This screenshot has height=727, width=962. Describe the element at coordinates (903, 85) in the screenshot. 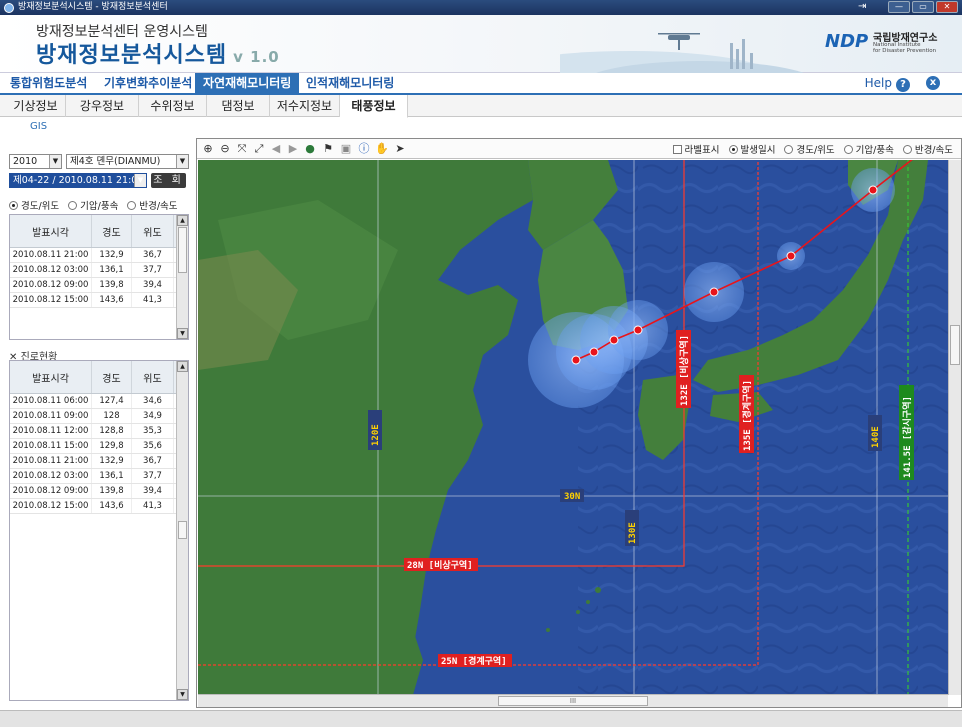

I see `help-icon: ?` at that location.